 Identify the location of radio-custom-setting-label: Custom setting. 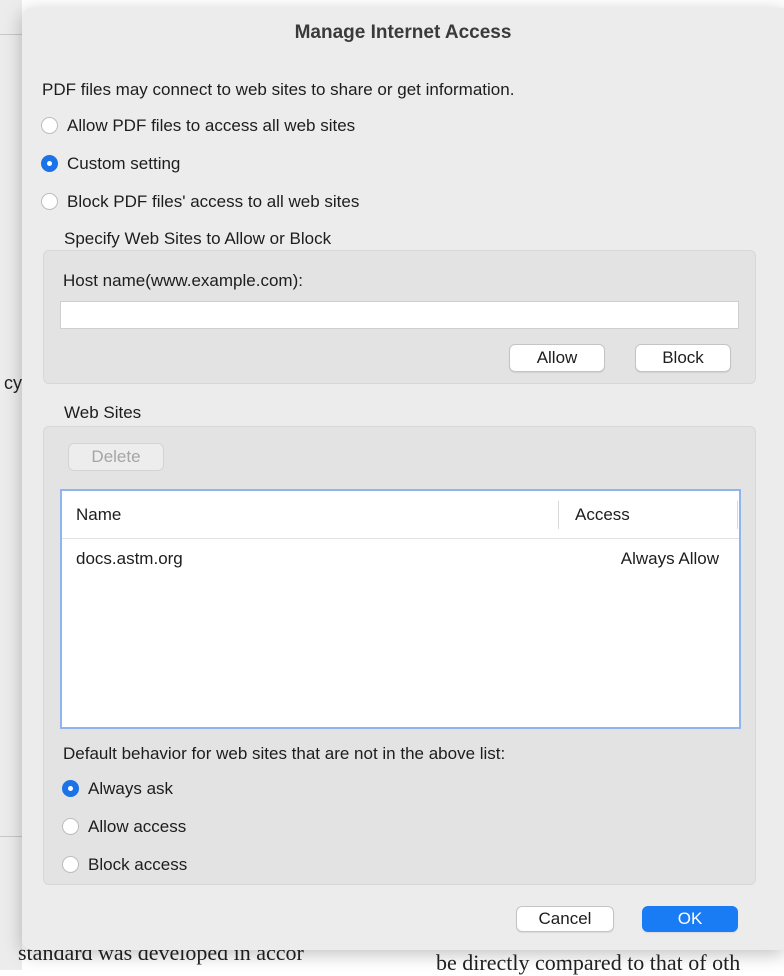
(123, 164).